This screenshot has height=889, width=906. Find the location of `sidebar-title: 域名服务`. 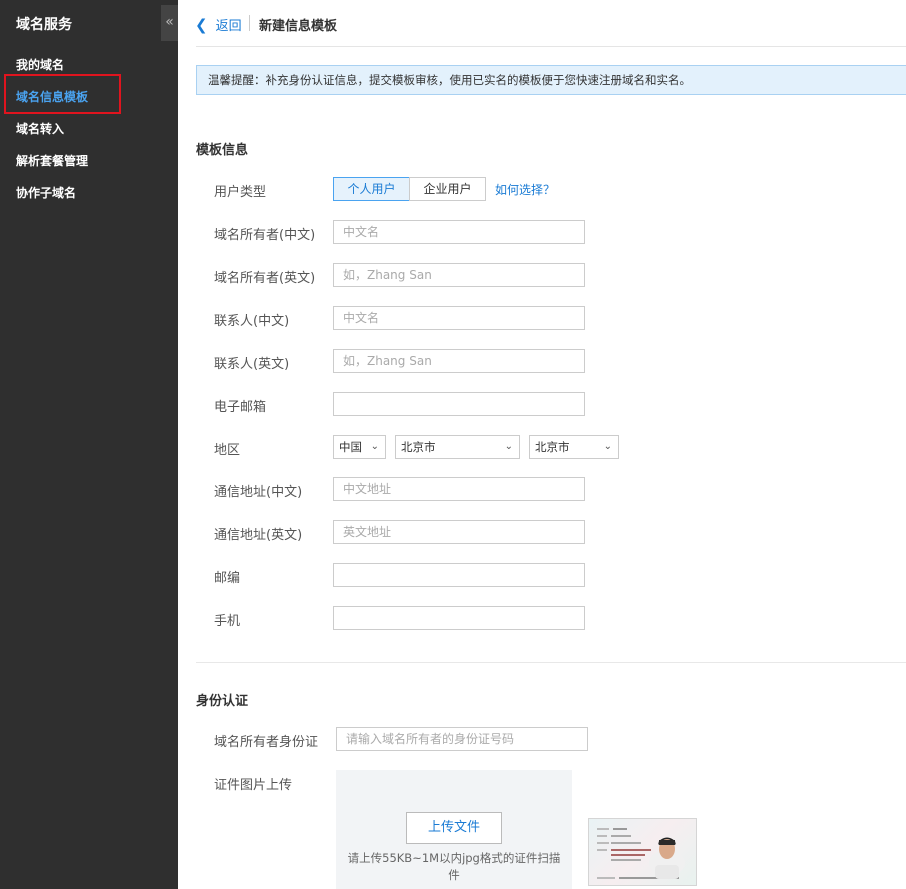

sidebar-title: 域名服务 is located at coordinates (44, 25).